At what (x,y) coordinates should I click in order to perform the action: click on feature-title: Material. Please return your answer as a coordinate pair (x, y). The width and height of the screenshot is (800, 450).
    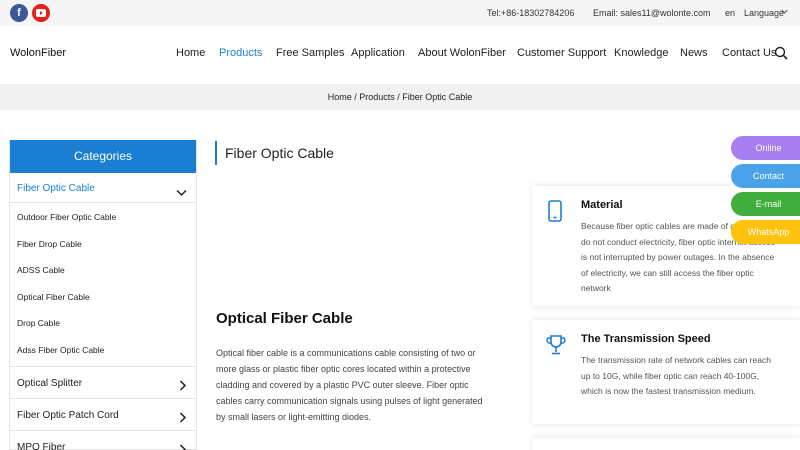
    Looking at the image, I should click on (602, 205).